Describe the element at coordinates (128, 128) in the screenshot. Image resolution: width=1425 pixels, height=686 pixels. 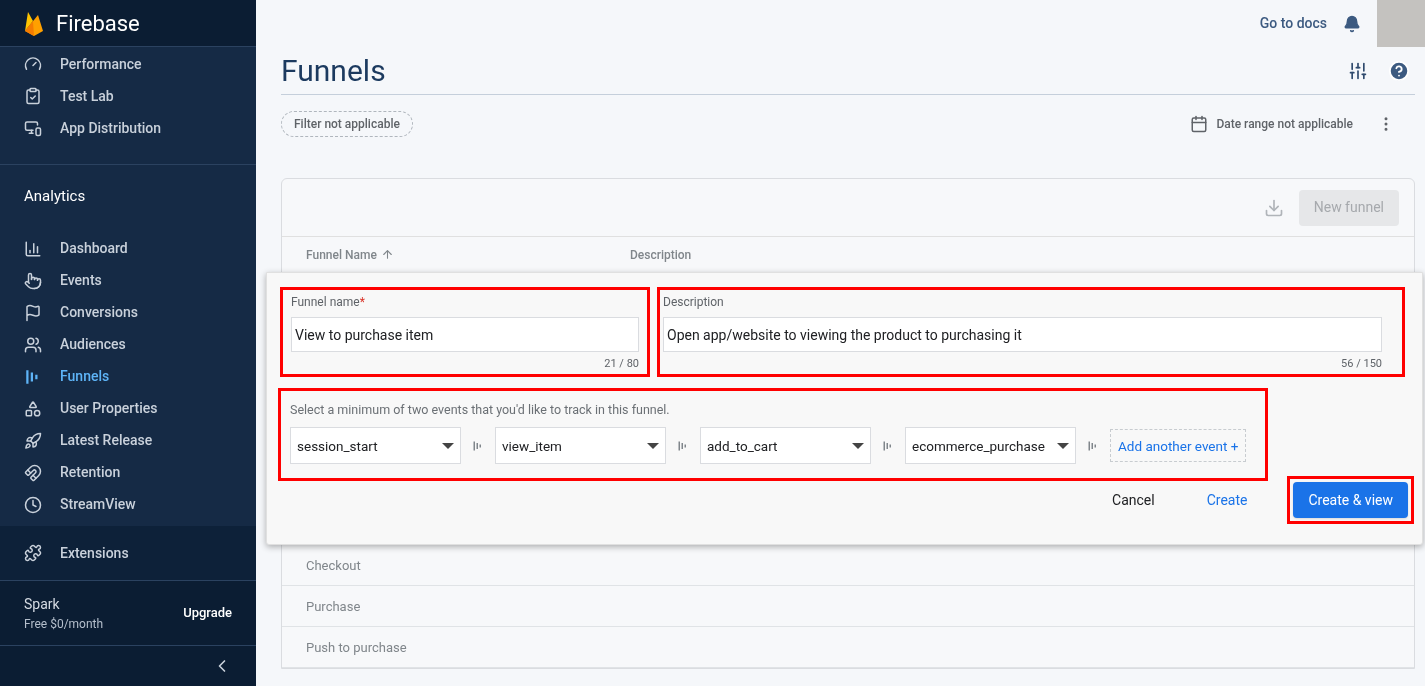
I see `sidebar-item: App Distribution` at that location.